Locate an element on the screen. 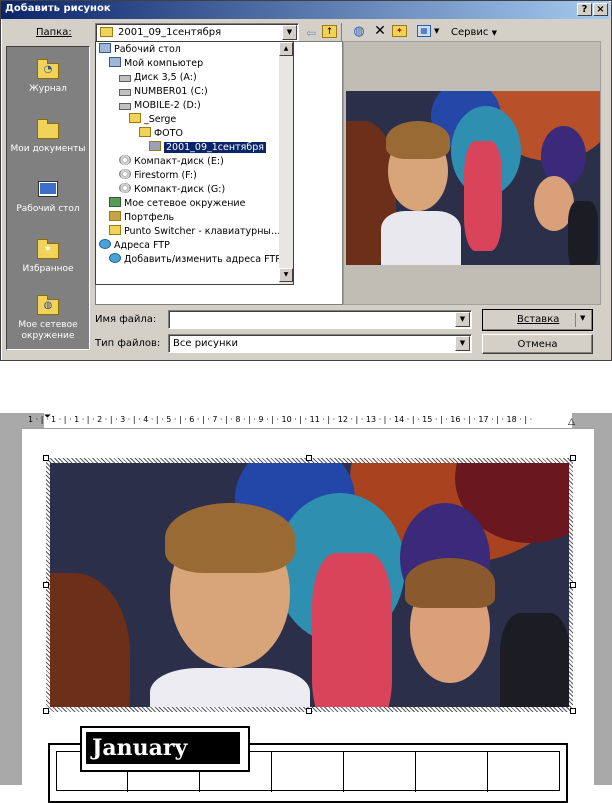  network-icon: ◍ is located at coordinates (48, 306).